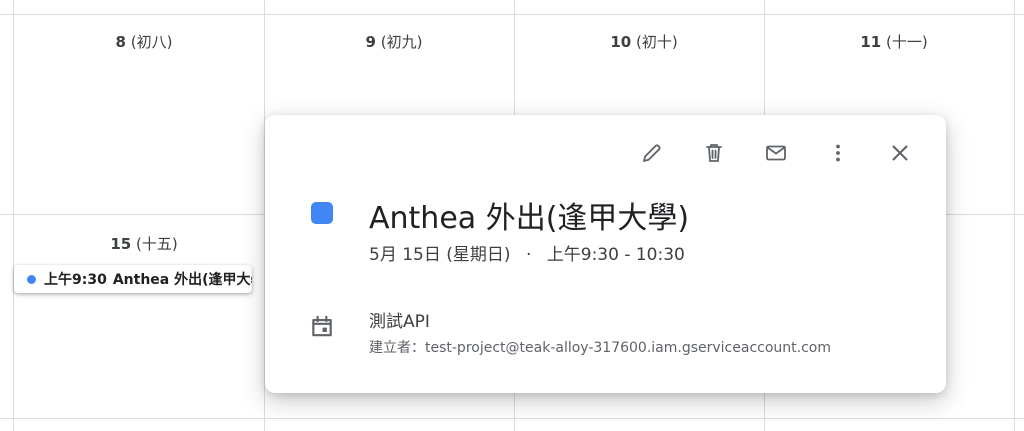 Image resolution: width=1024 pixels, height=431 pixels. What do you see at coordinates (906, 42) in the screenshot?
I see `lunar-date: (十一)` at bounding box center [906, 42].